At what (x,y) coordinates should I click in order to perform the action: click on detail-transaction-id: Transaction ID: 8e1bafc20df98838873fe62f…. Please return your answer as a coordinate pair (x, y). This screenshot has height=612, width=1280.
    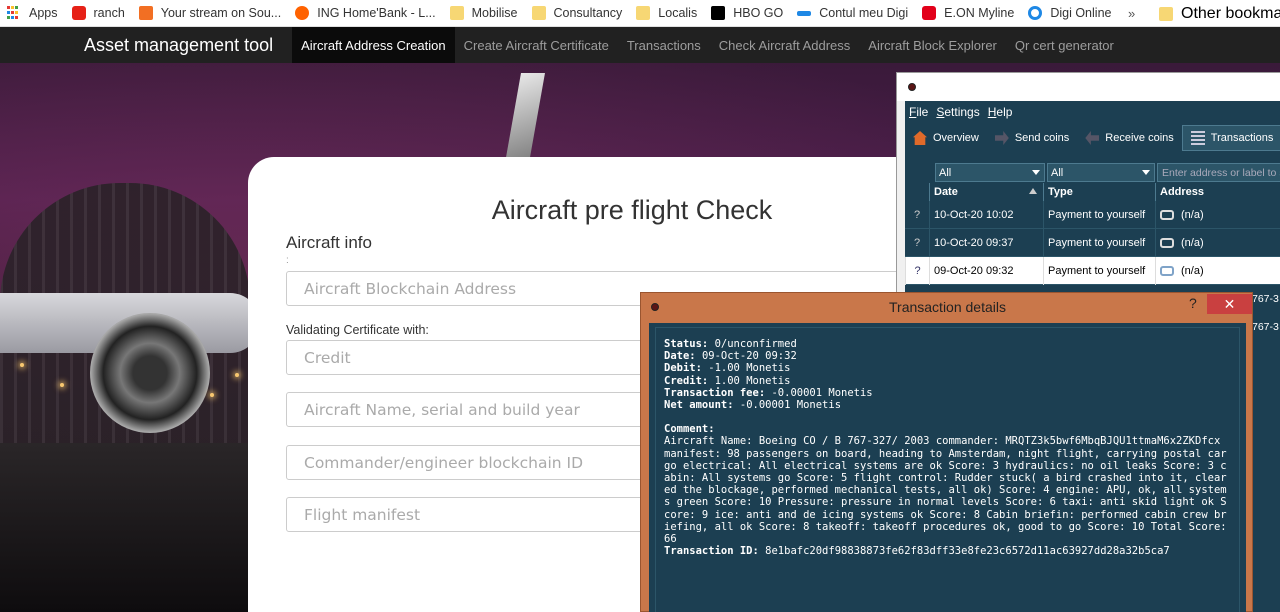
    Looking at the image, I should click on (917, 551).